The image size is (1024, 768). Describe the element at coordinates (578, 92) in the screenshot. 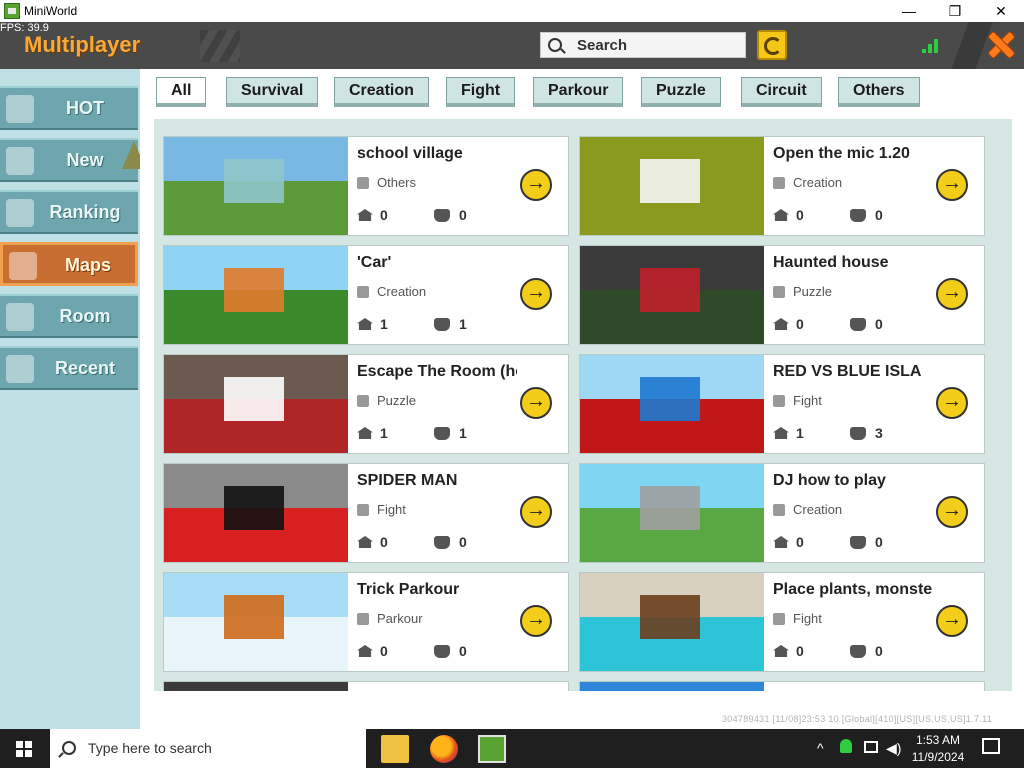

I see `filter-parkour: Parkour` at that location.